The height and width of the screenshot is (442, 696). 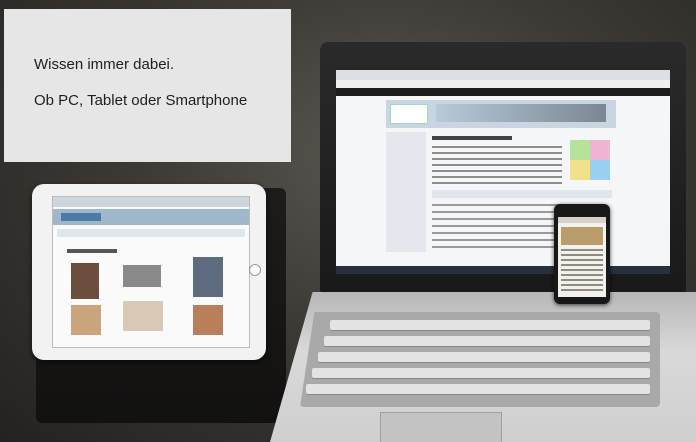 What do you see at coordinates (441, 427) in the screenshot?
I see `laptop-touchpad` at bounding box center [441, 427].